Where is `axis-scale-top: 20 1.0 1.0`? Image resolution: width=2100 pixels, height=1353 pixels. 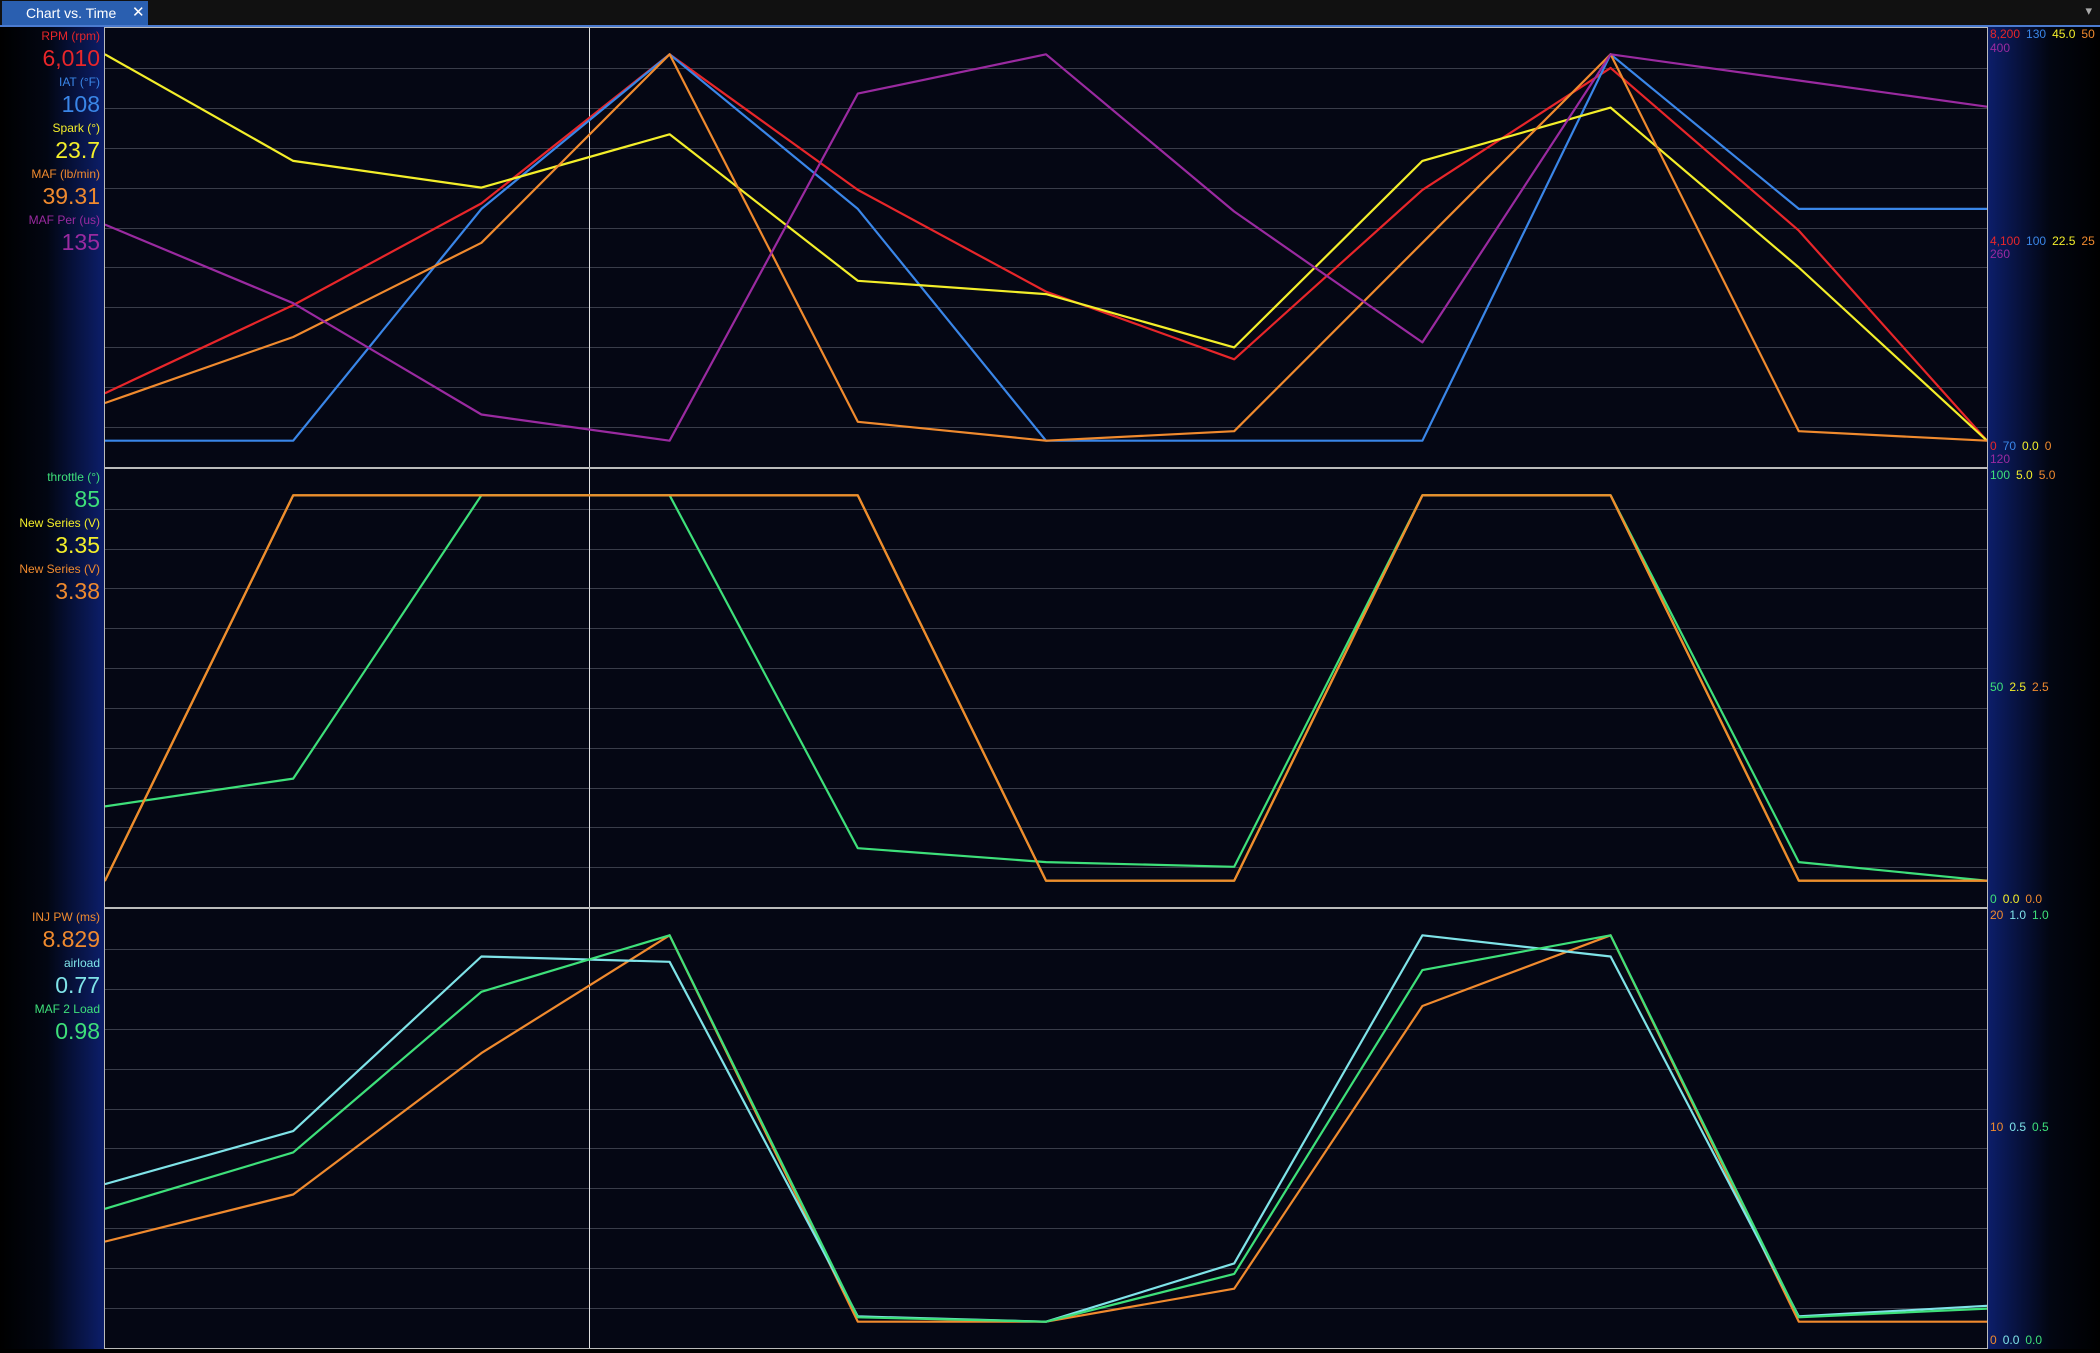 axis-scale-top: 20 1.0 1.0 is located at coordinates (2022, 915).